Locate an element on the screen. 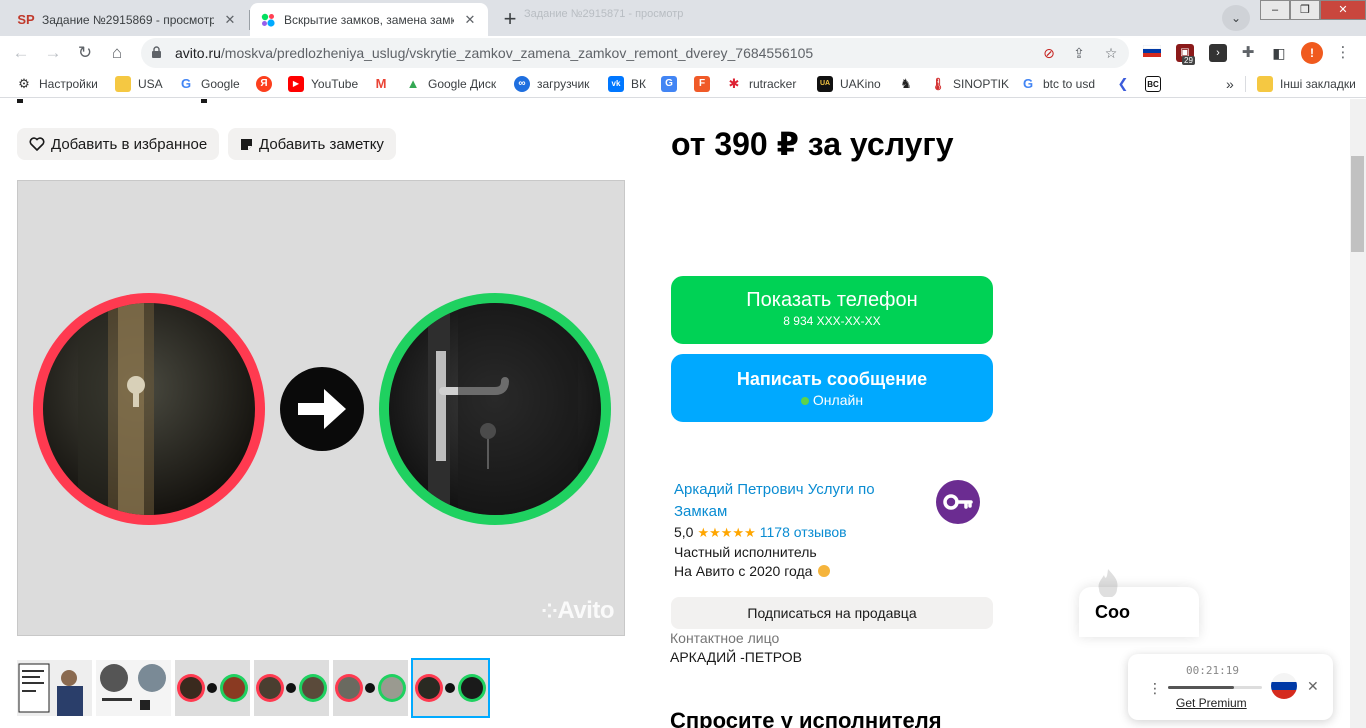 This screenshot has width=1366, height=728. bookmark-label: загрузчик is located at coordinates (563, 84).